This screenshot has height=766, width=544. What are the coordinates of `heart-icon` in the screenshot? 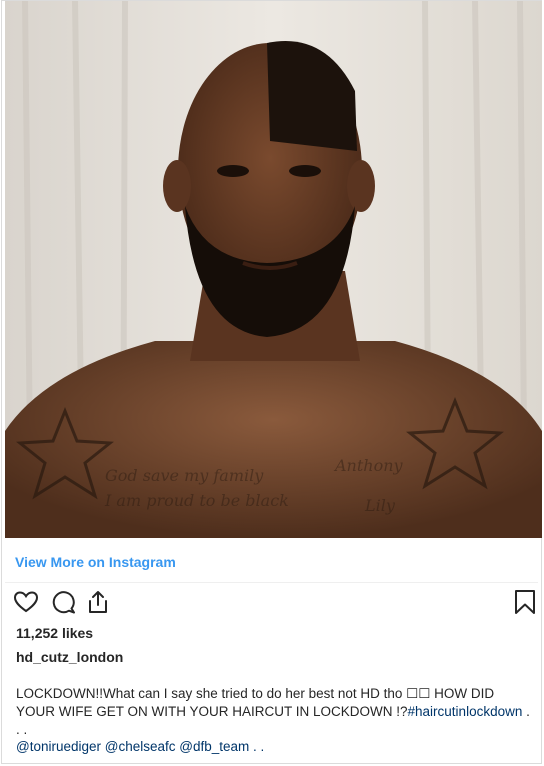 It's located at (26, 602).